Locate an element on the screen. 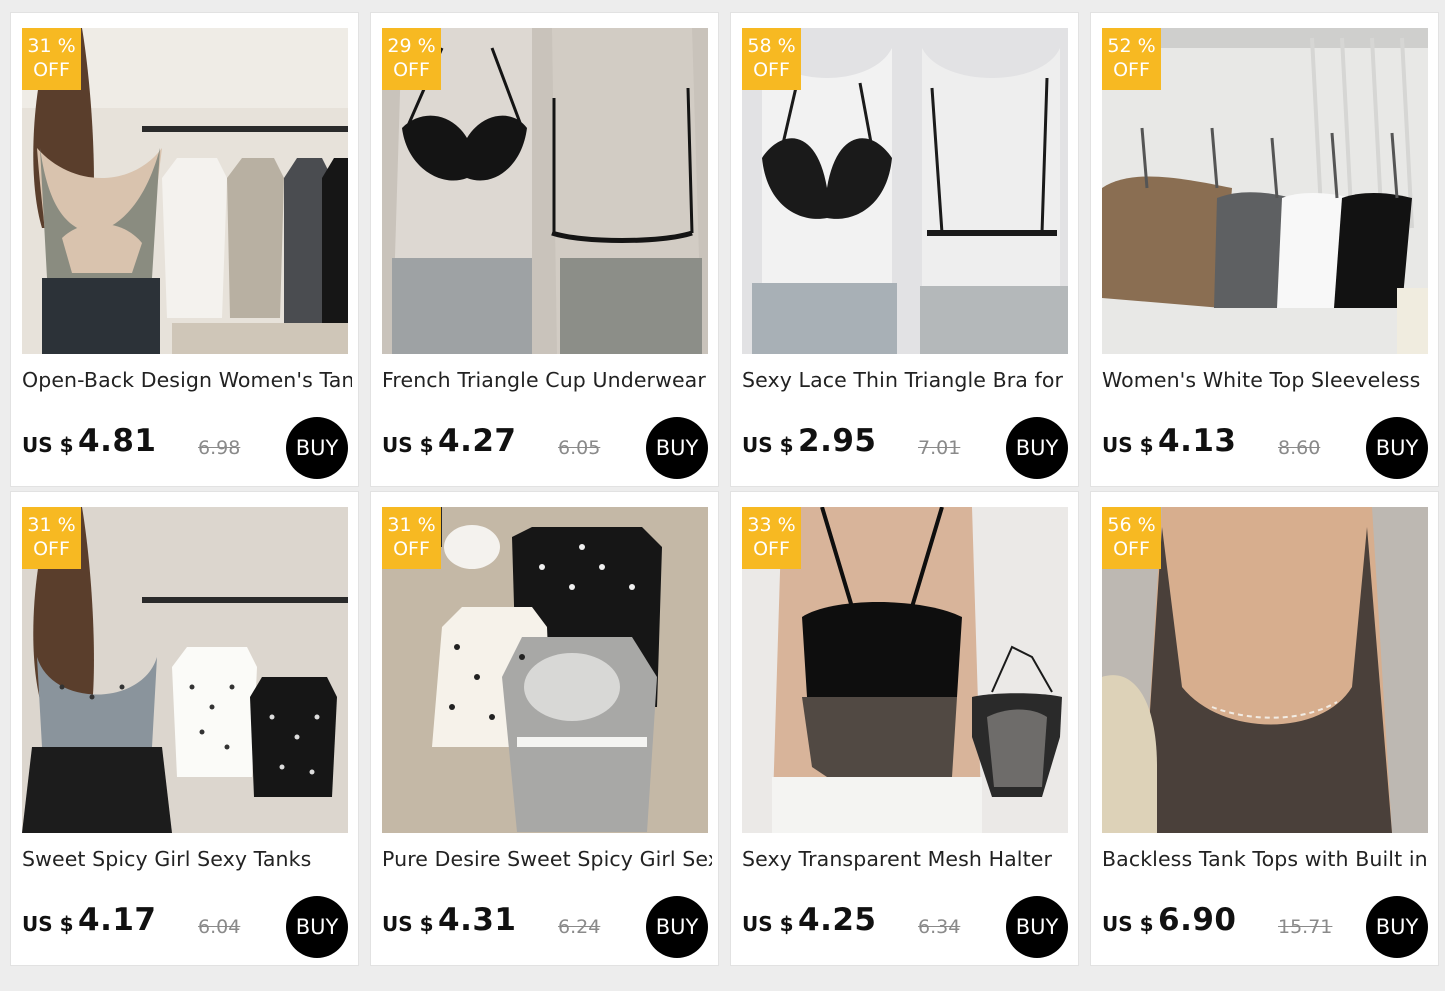 Image resolution: width=1445 pixels, height=991 pixels. discount-percent: 29 % is located at coordinates (411, 46).